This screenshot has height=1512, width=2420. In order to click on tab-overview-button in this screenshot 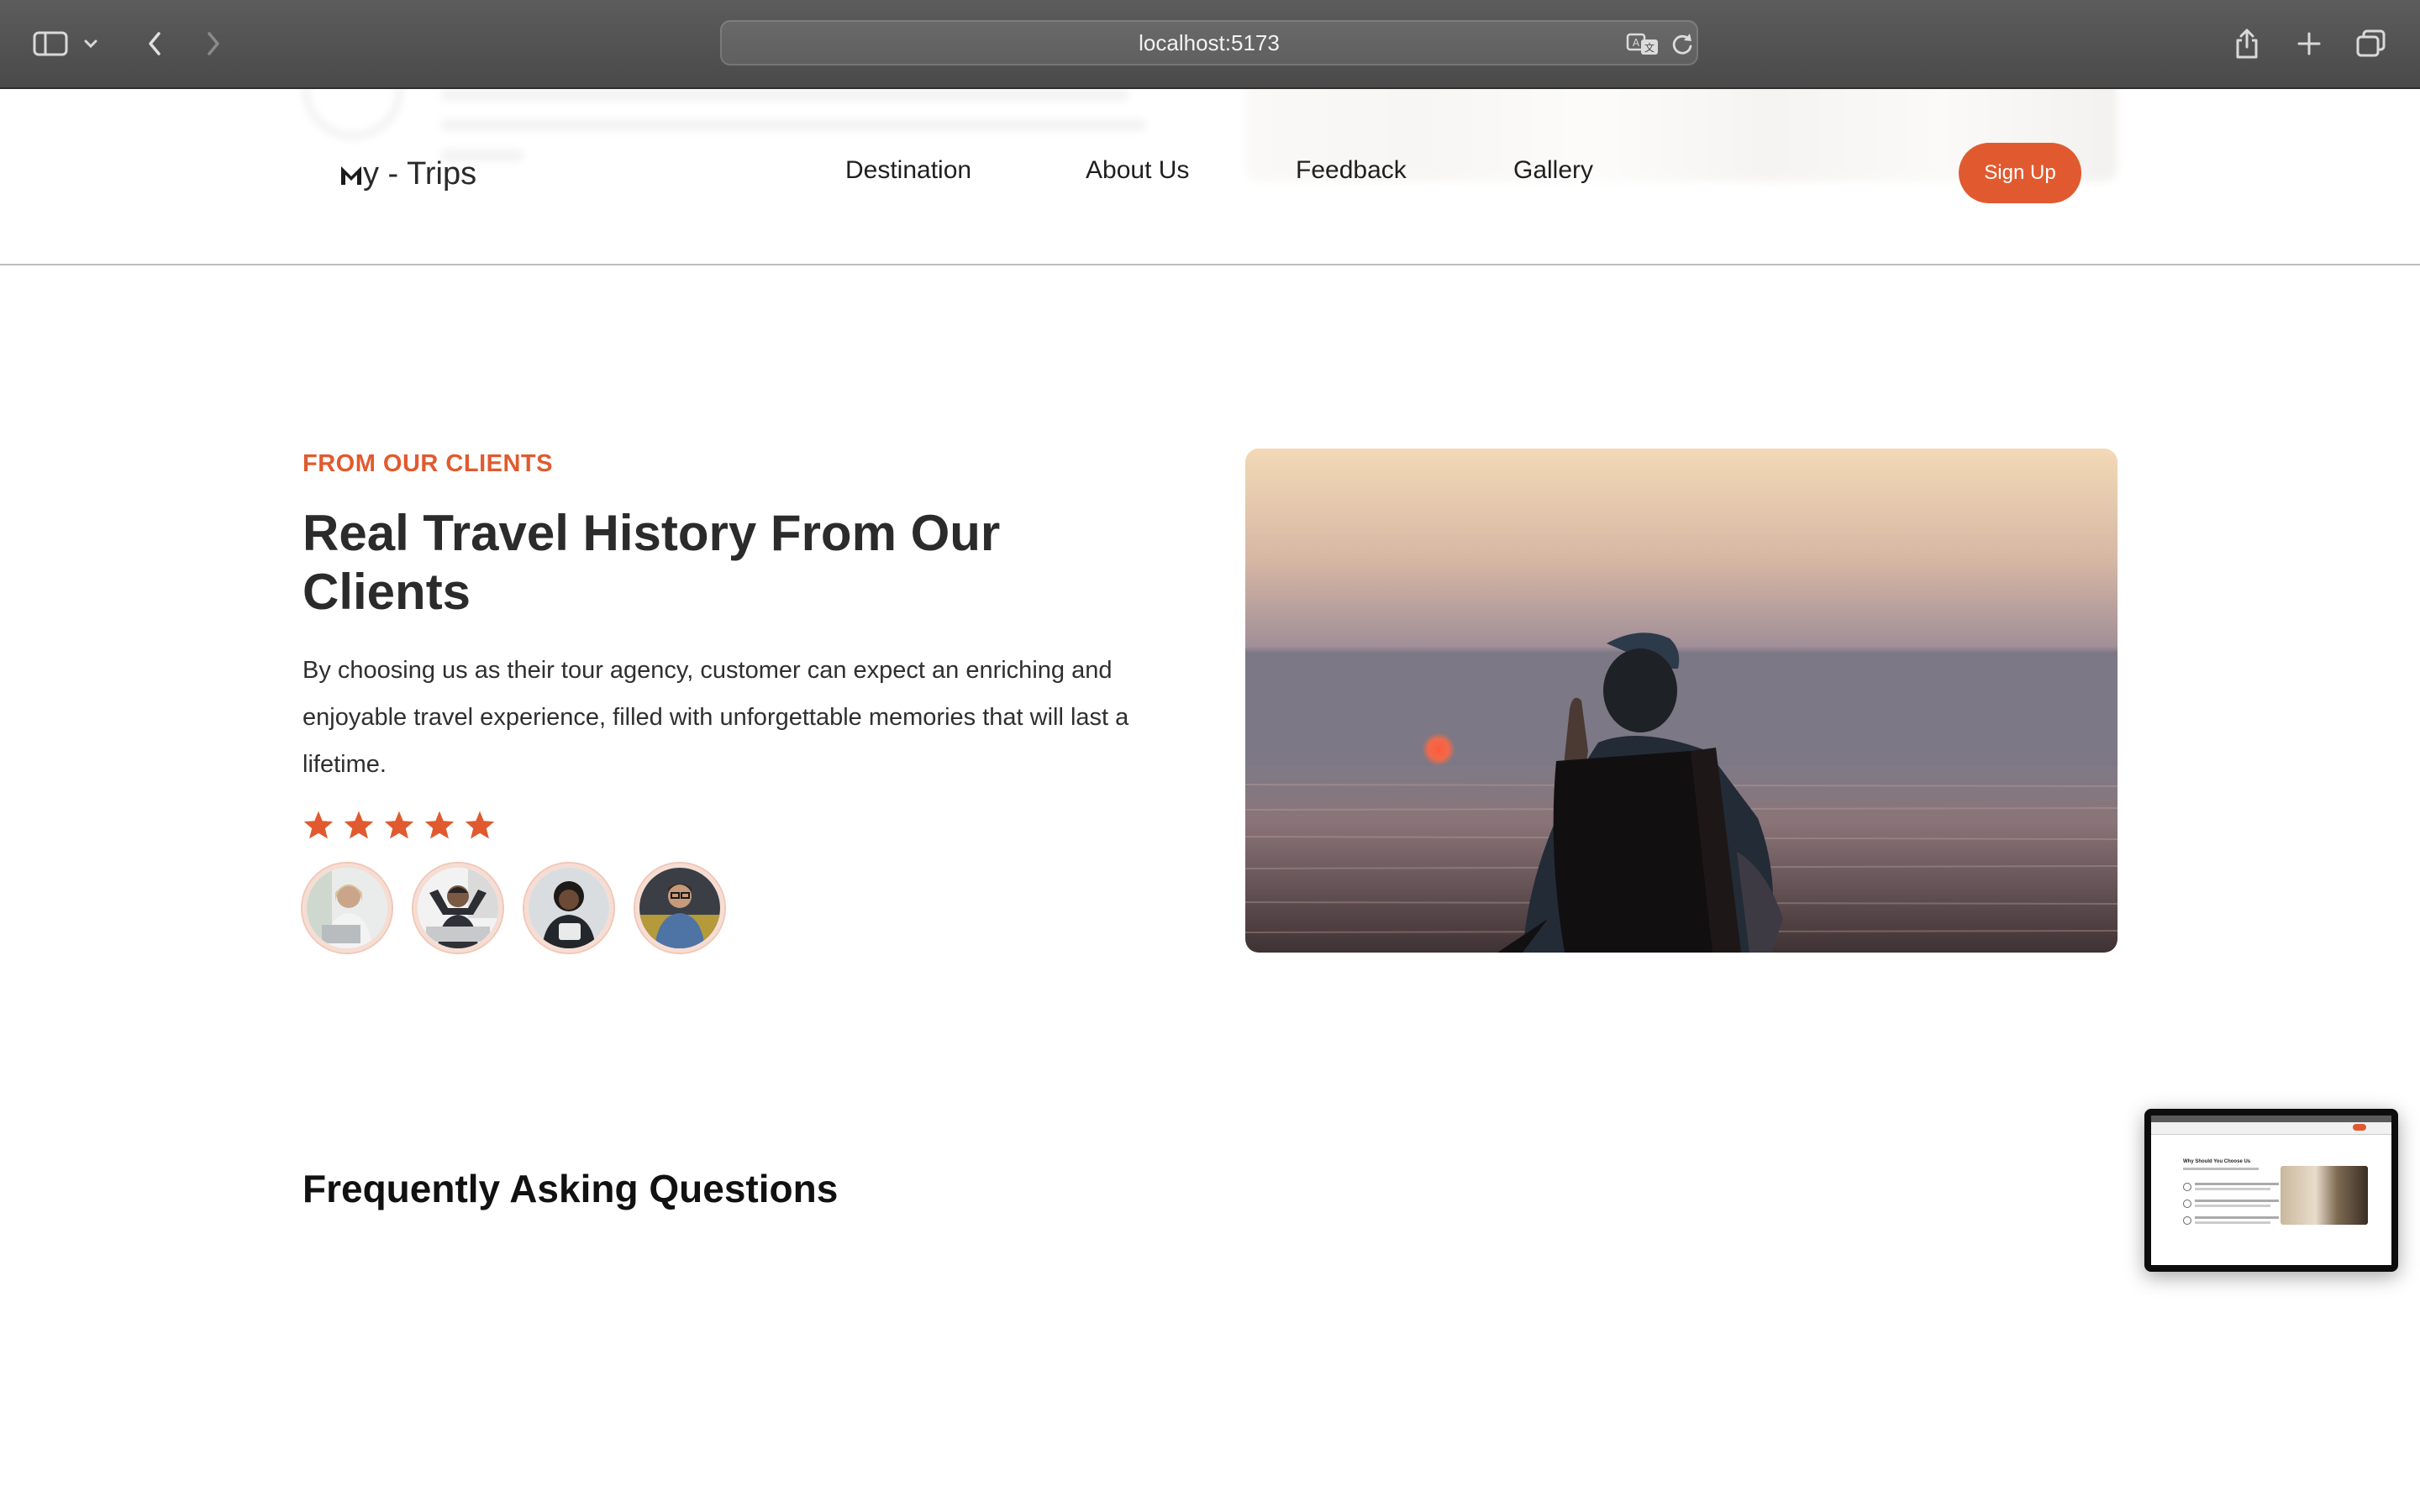, I will do `click(2371, 43)`.